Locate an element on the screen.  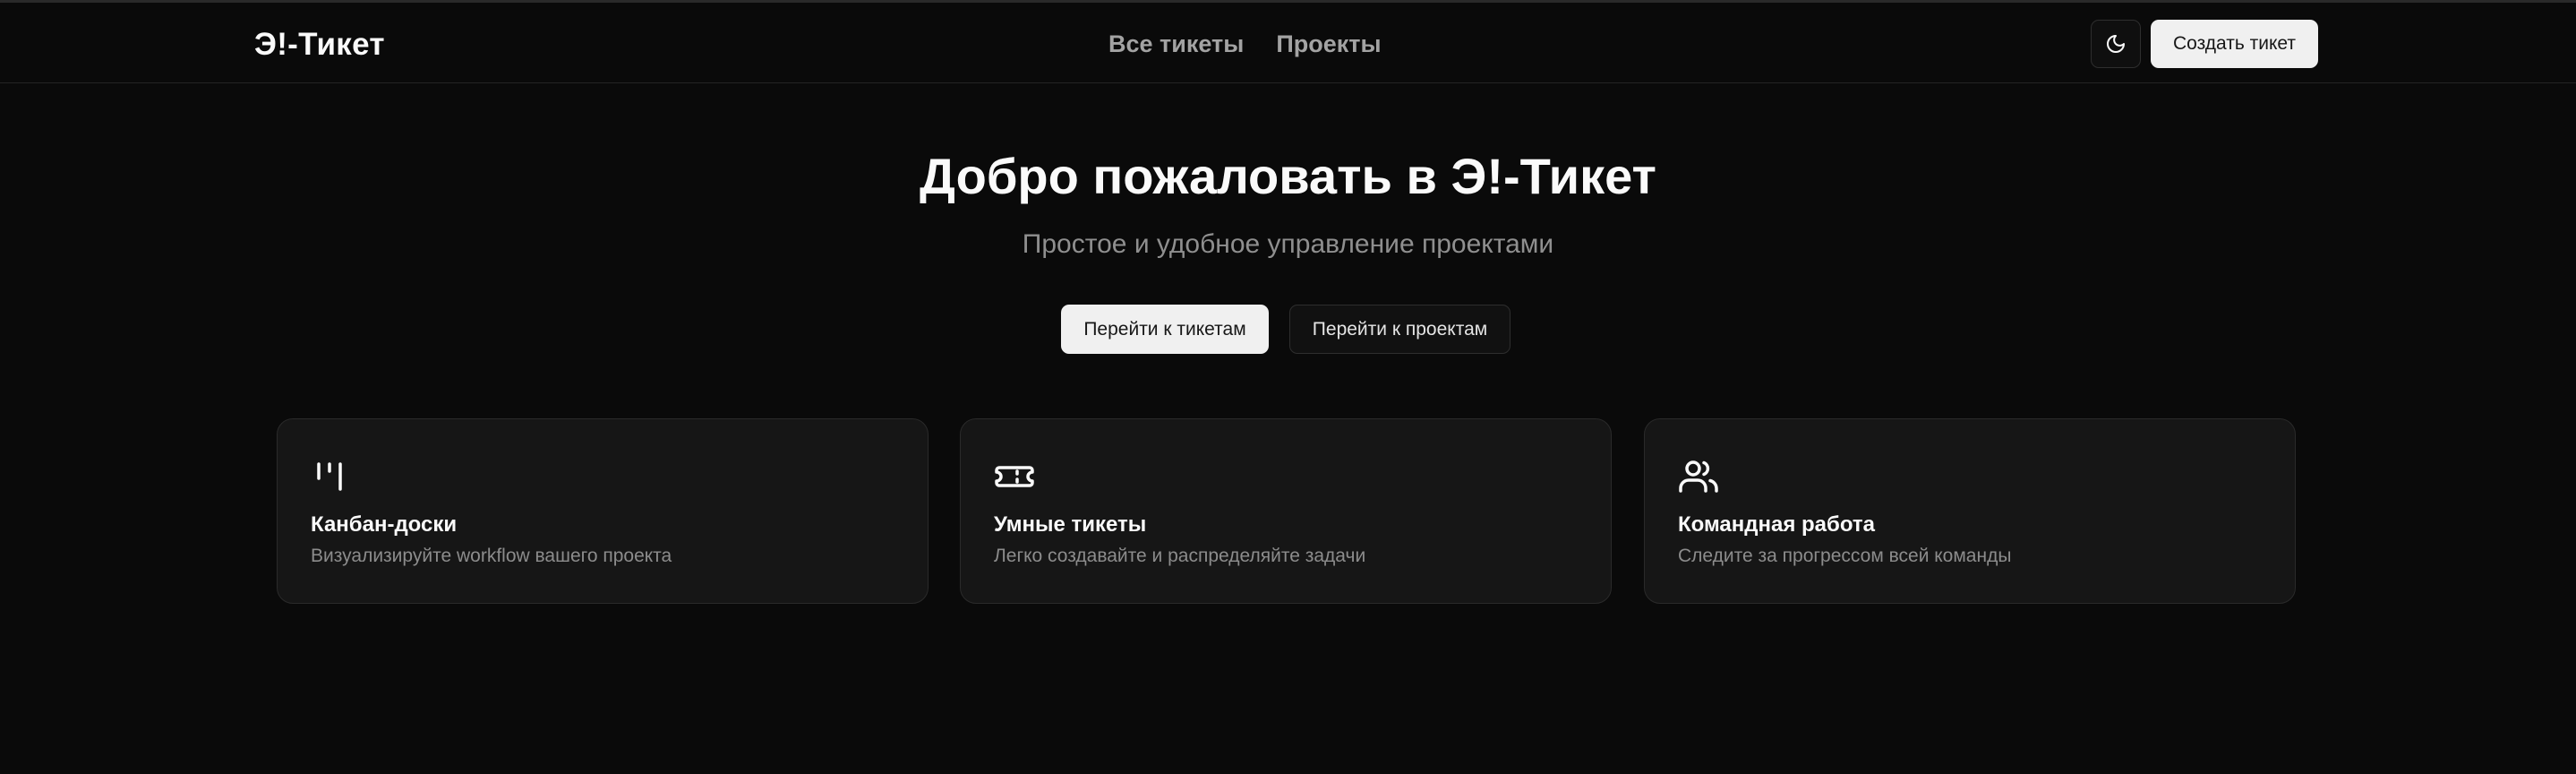
feature-description: Визуализируйте workflow вашего проекта is located at coordinates (491, 556).